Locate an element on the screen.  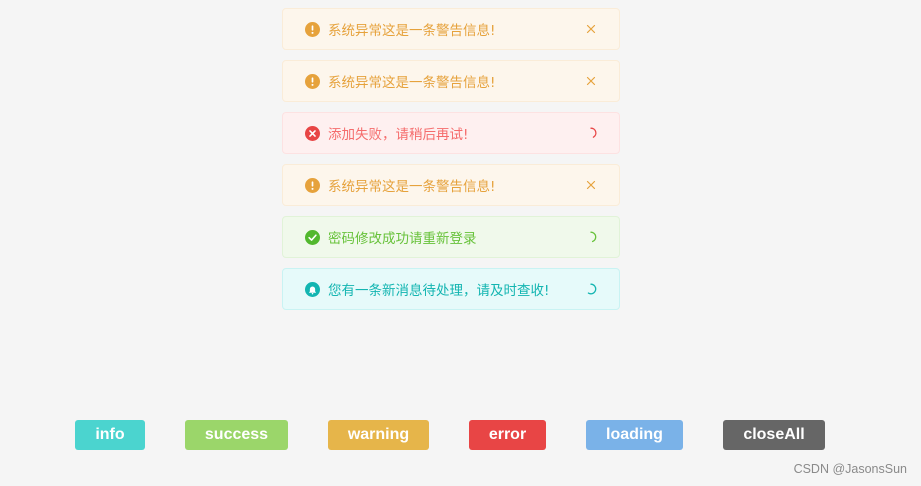
warning-button: warning is located at coordinates (378, 435).